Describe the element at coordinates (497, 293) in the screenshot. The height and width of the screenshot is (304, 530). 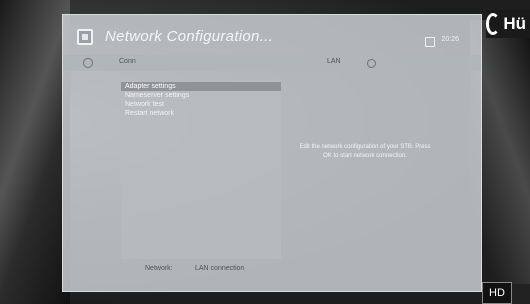
I see `hd-badge: HD` at that location.